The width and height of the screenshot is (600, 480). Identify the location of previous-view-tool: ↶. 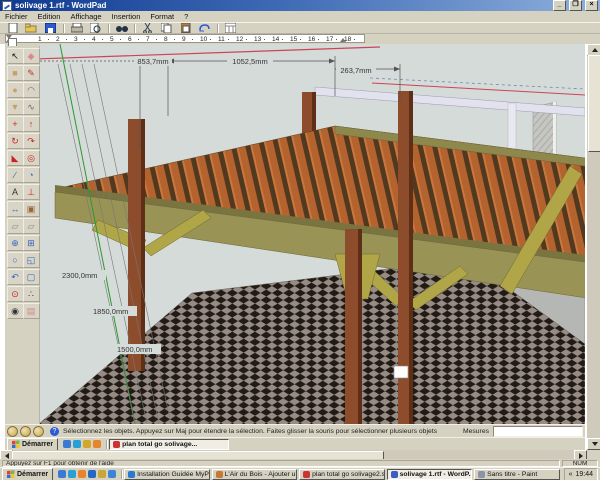
(15, 277).